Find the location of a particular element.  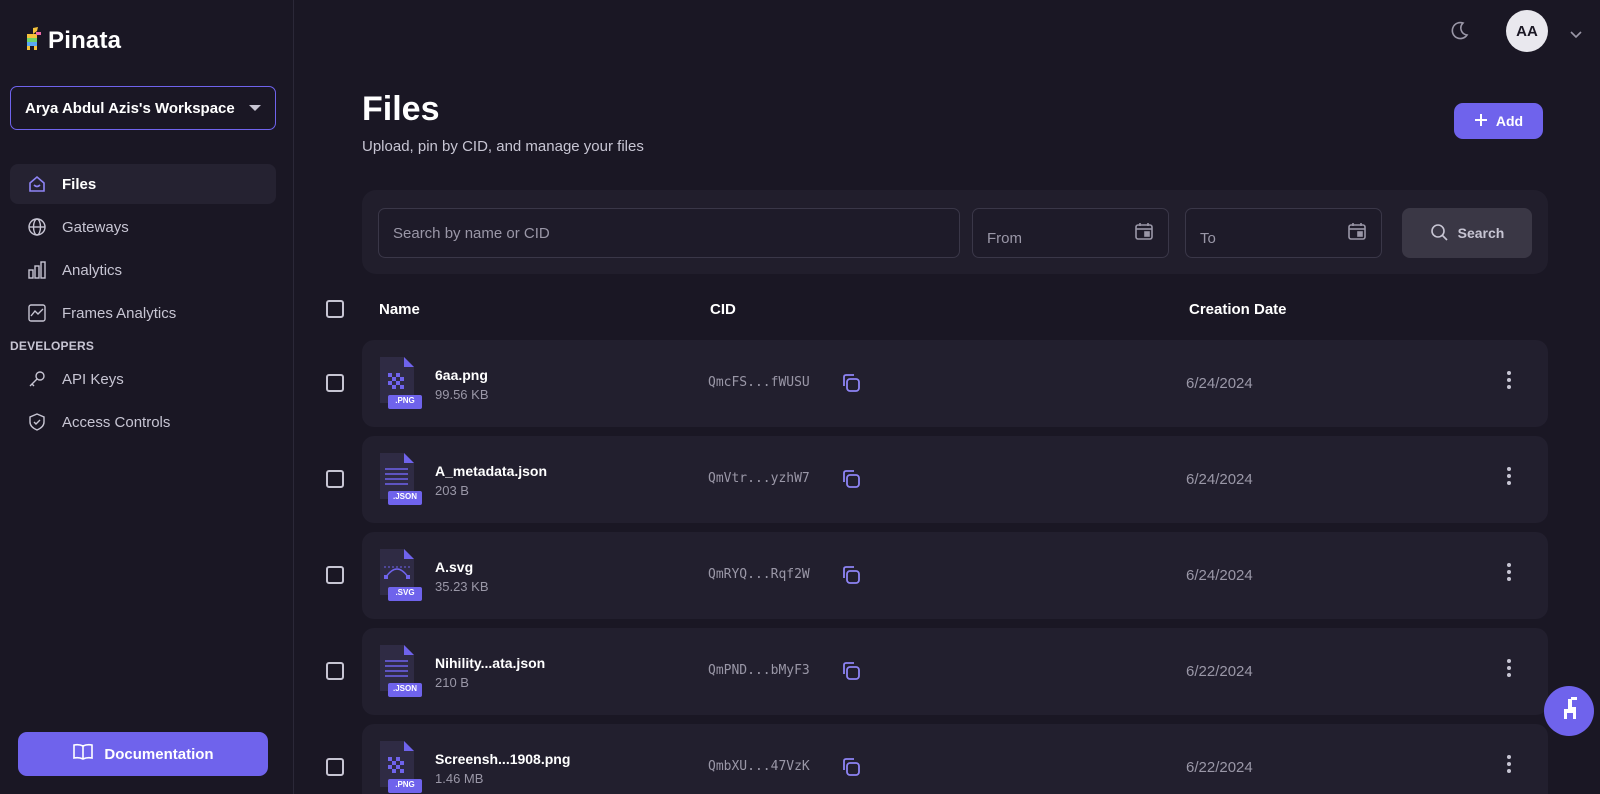

column-header-date: Creation Date is located at coordinates (1238, 309).